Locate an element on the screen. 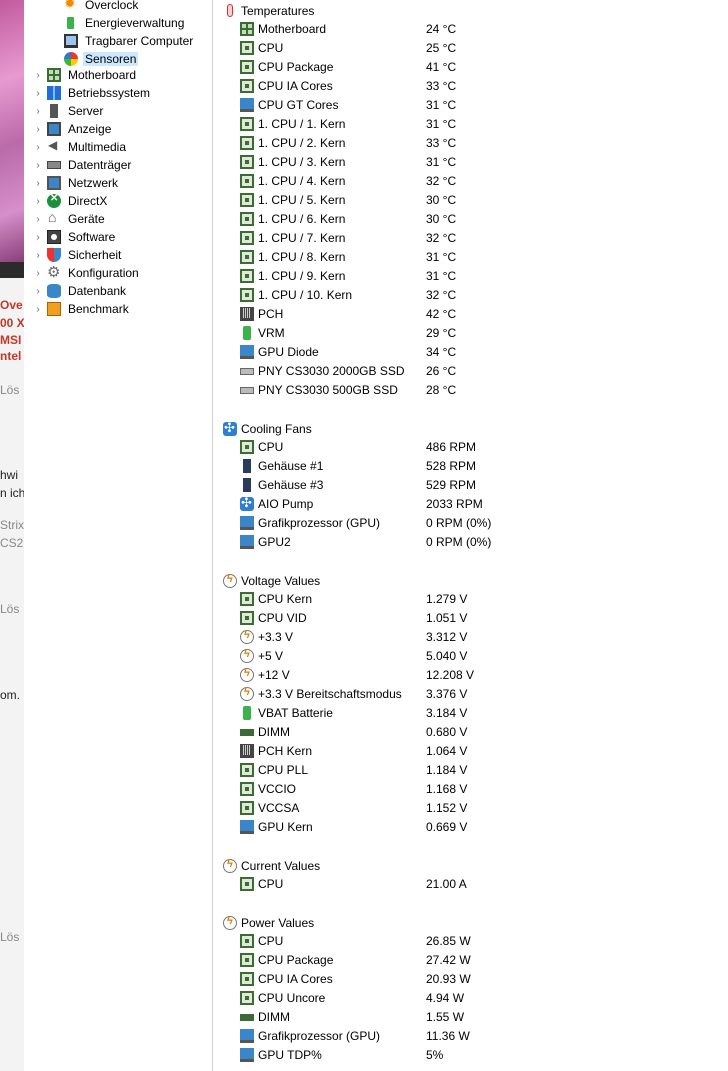  group-header-temperatures: Temperatures is located at coordinates (267, 10).